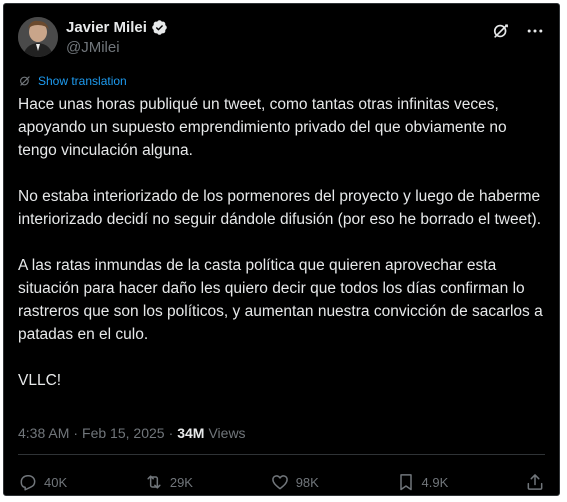 The width and height of the screenshot is (567, 502). Describe the element at coordinates (28, 483) in the screenshot. I see `reply-icon` at that location.